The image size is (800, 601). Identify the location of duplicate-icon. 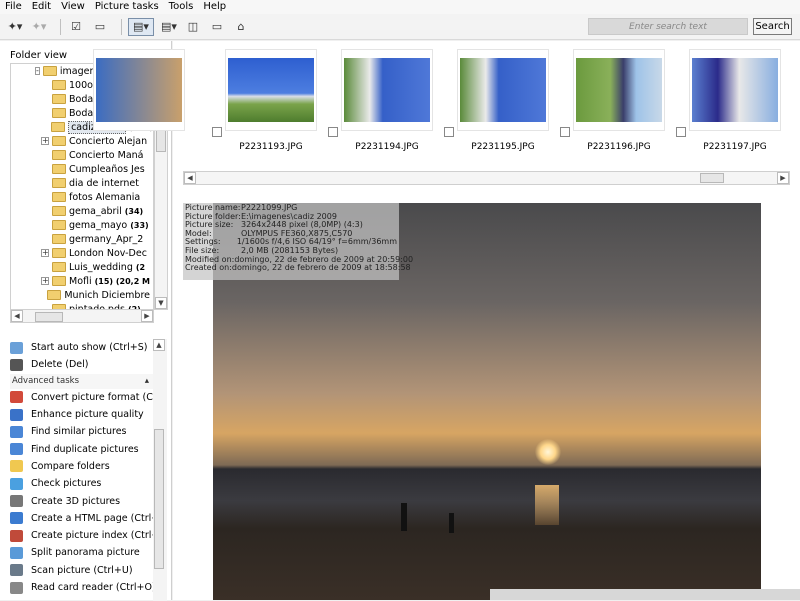
(16, 449).